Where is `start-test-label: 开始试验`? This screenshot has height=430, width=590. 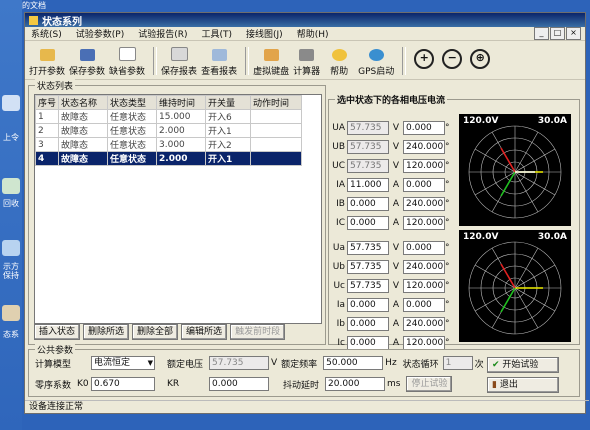
start-test-label: 开始试验 is located at coordinates (520, 365).